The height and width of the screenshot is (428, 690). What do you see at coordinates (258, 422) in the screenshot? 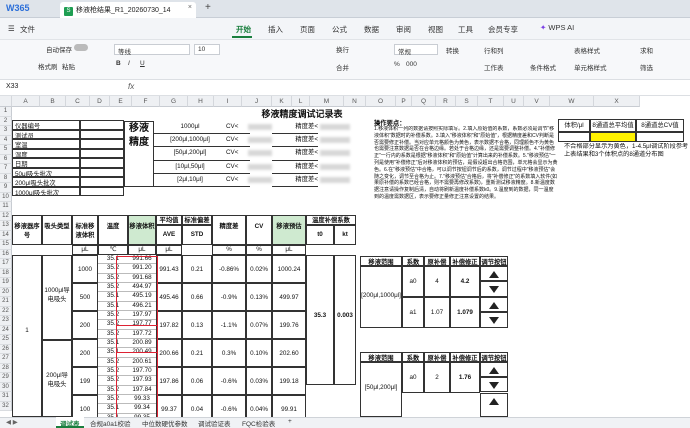
I see `sheet-tab-fqc: FQC检验表` at bounding box center [258, 422].